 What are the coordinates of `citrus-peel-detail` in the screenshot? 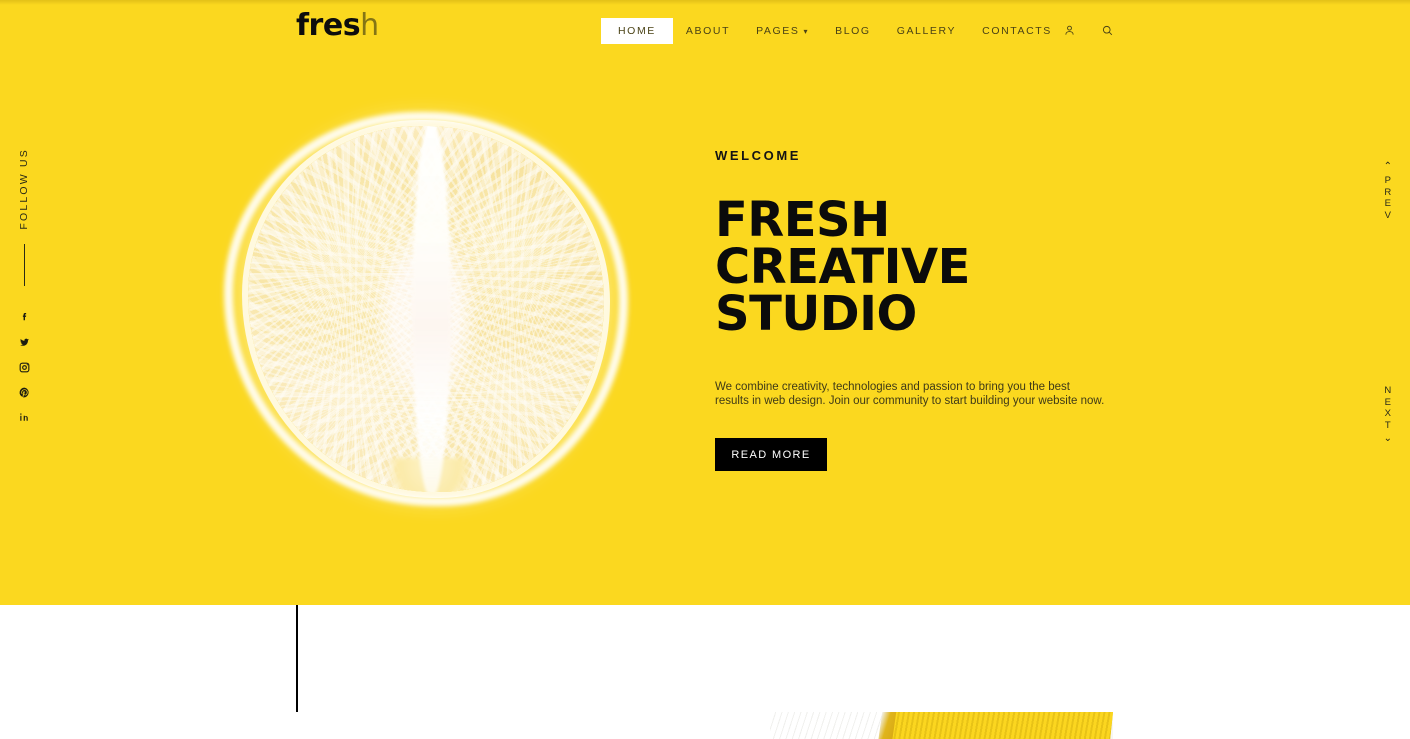 It's located at (429, 475).